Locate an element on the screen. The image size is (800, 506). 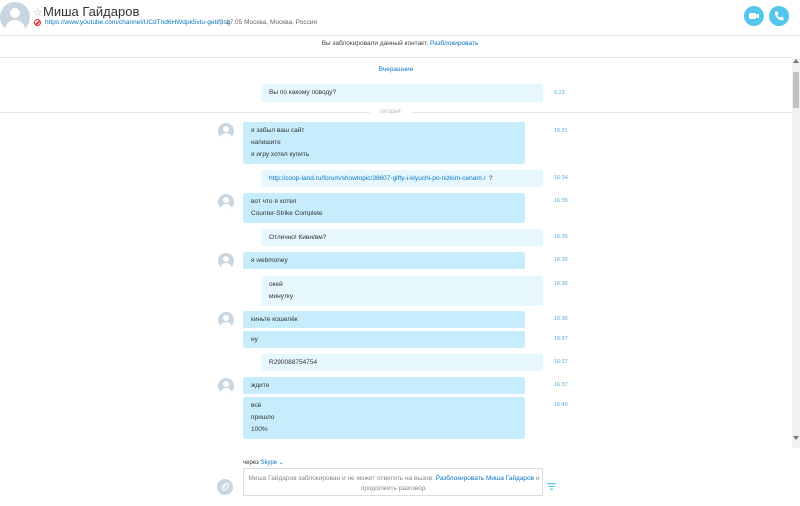
video-call-button is located at coordinates (754, 16).